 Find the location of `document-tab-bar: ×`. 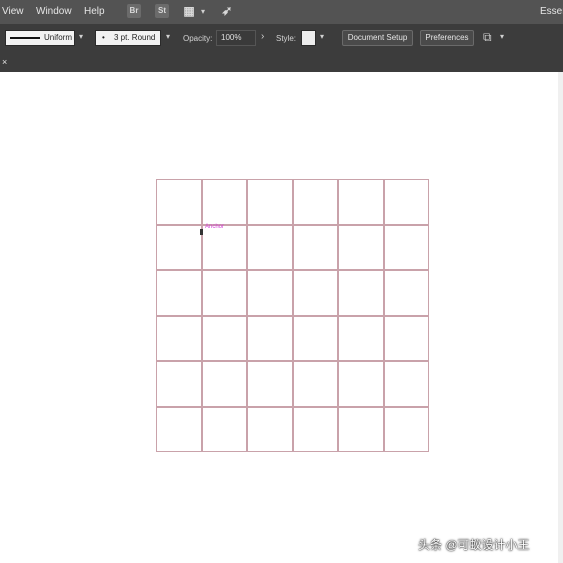

document-tab-bar: × is located at coordinates (281, 62).